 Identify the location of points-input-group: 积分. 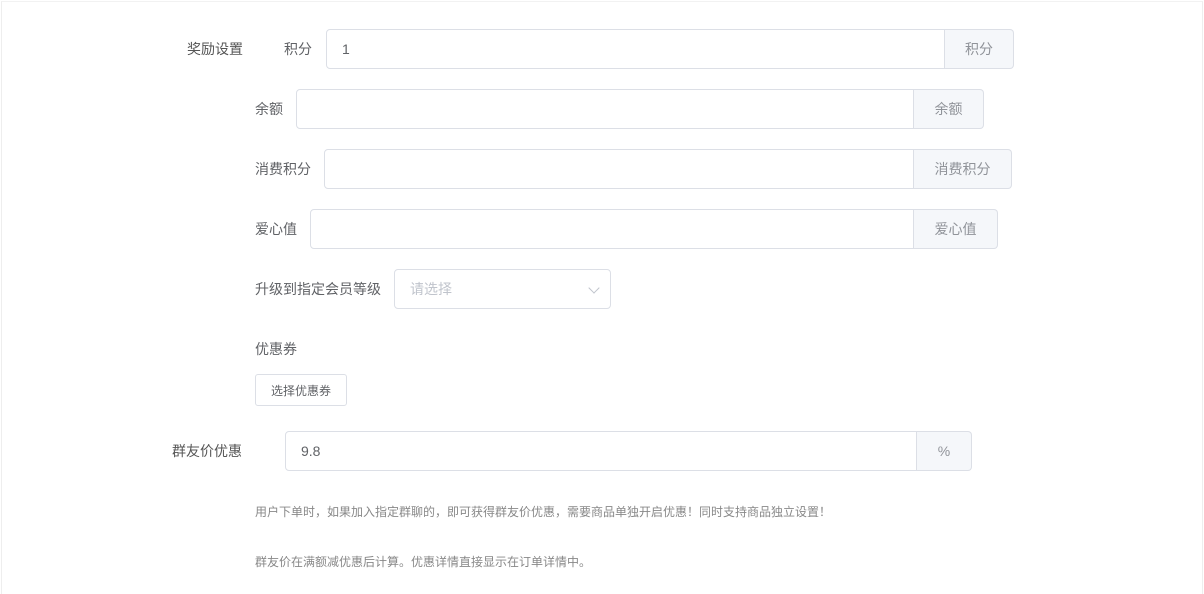
(670, 49).